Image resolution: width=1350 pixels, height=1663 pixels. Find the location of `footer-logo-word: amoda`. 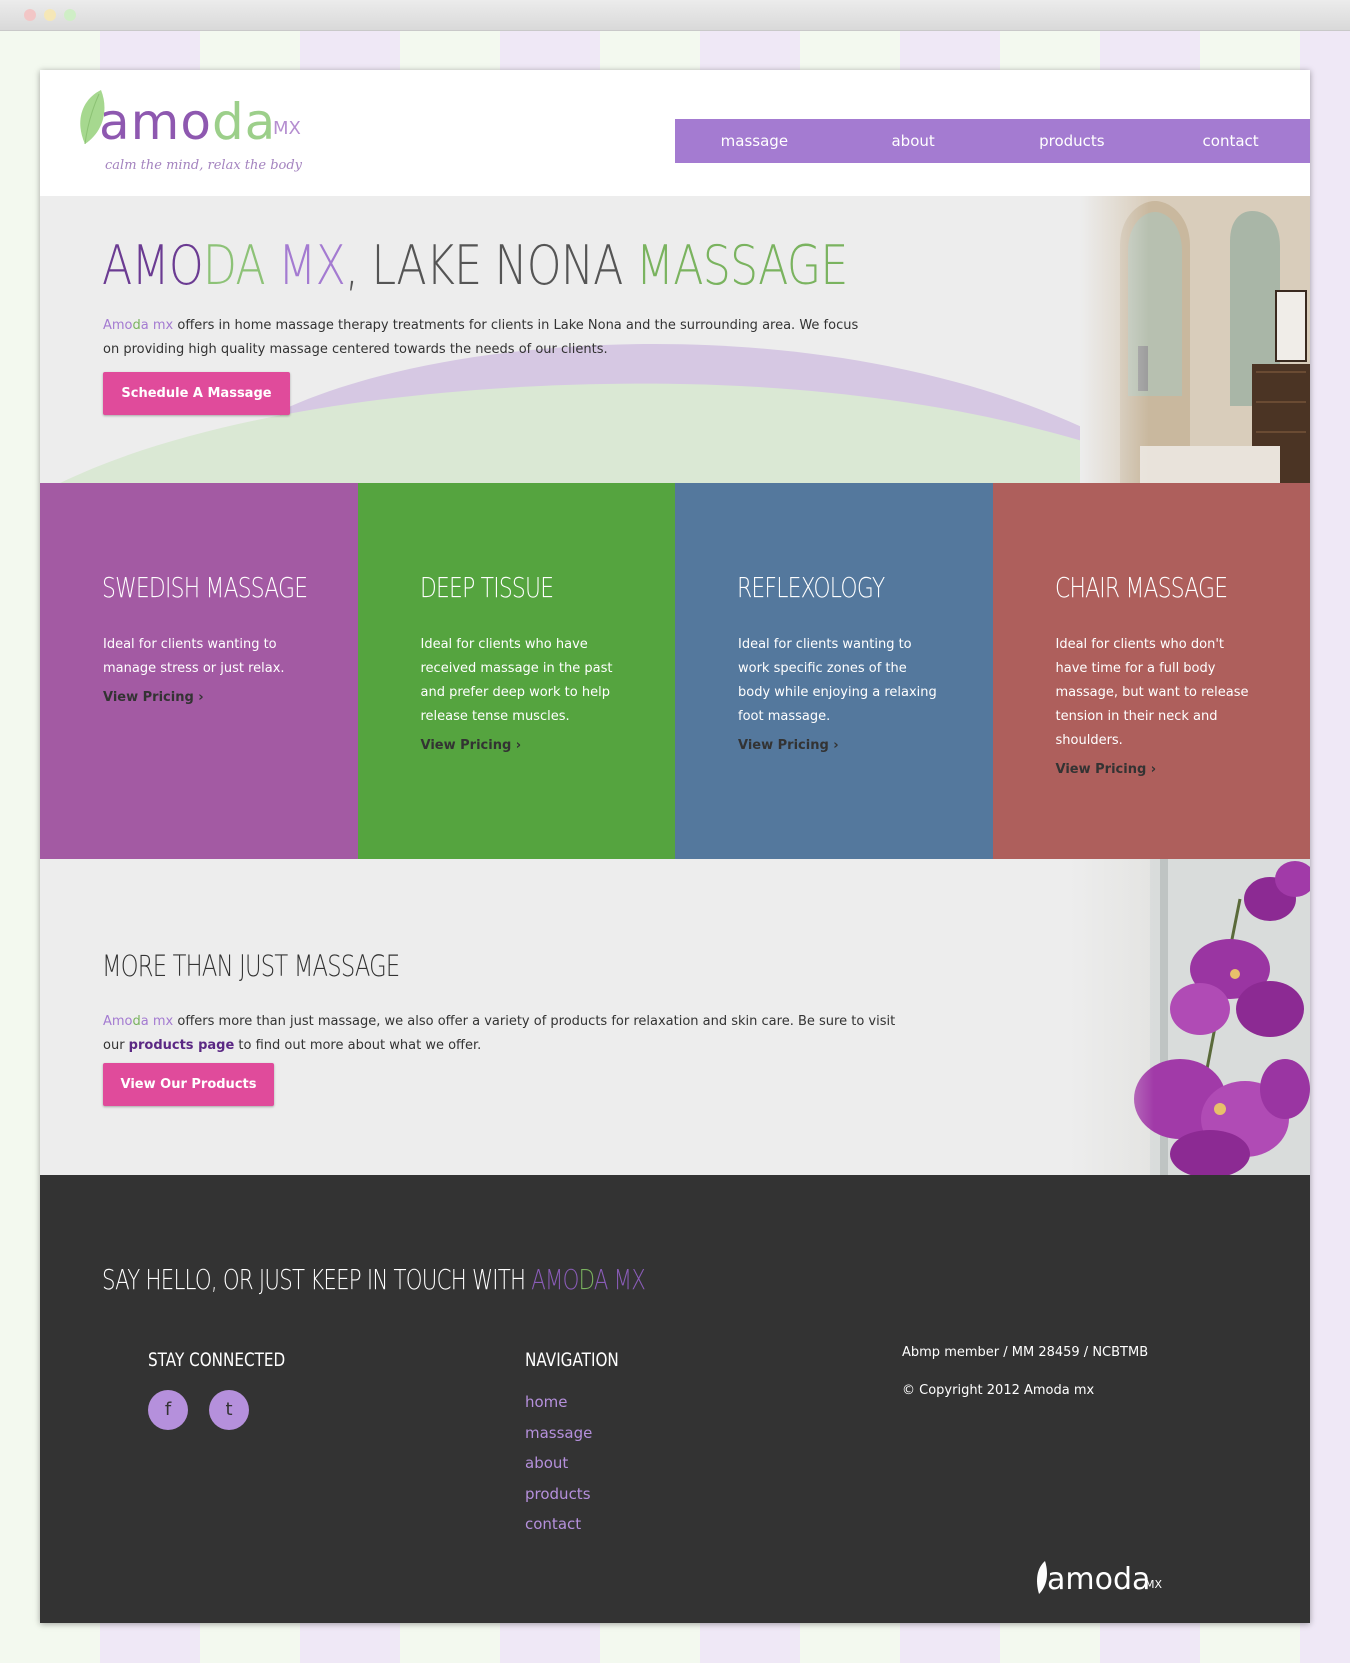

footer-logo-word: amoda is located at coordinates (1099, 1579).